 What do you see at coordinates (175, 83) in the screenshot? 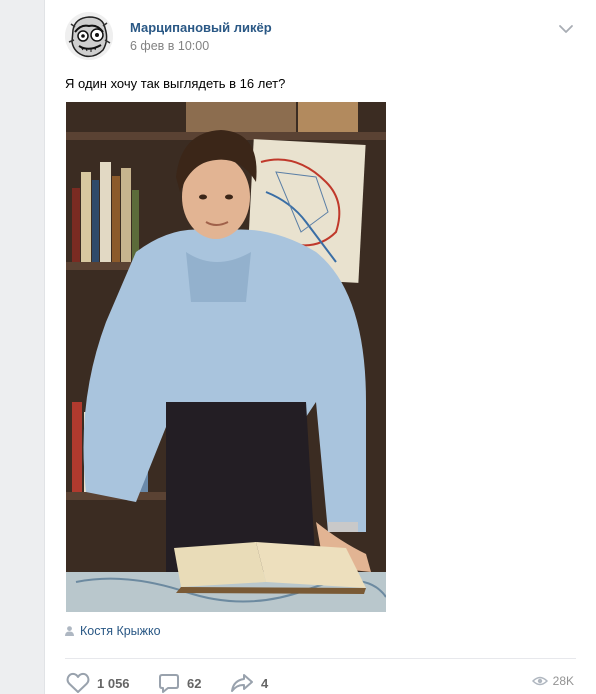
I see `post-text: Я один хочу так выглядеть в 16 лет?` at bounding box center [175, 83].